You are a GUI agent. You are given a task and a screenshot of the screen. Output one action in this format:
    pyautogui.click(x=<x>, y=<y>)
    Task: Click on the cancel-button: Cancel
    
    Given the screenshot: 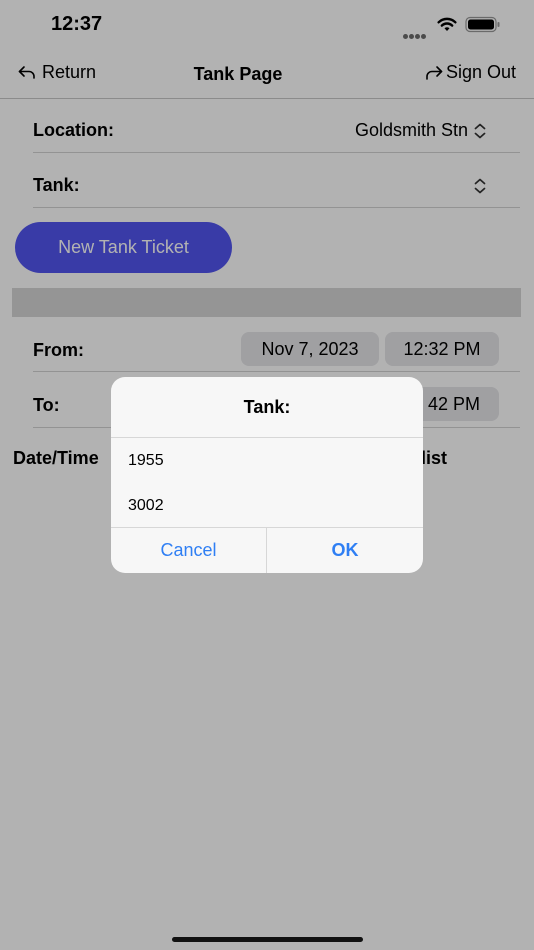 What is the action you would take?
    pyautogui.click(x=188, y=550)
    